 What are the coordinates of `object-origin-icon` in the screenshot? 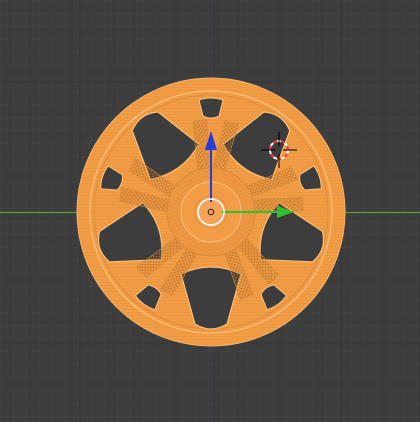 It's located at (211, 212).